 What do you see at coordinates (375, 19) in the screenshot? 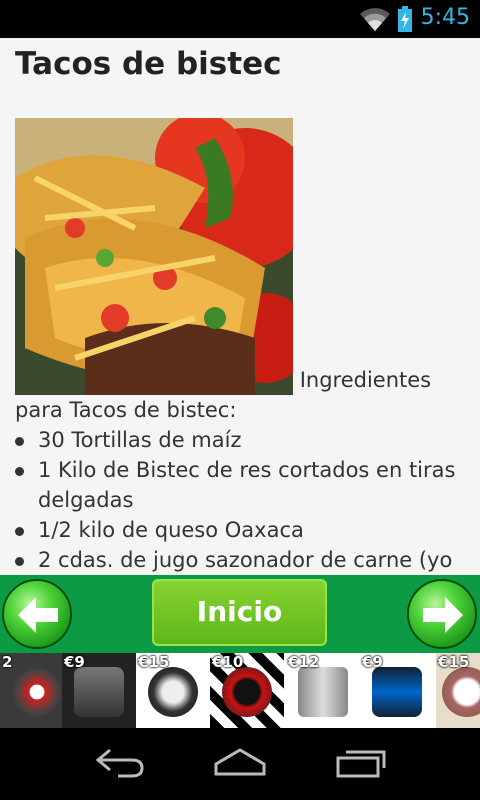
I see `wifi-icon` at bounding box center [375, 19].